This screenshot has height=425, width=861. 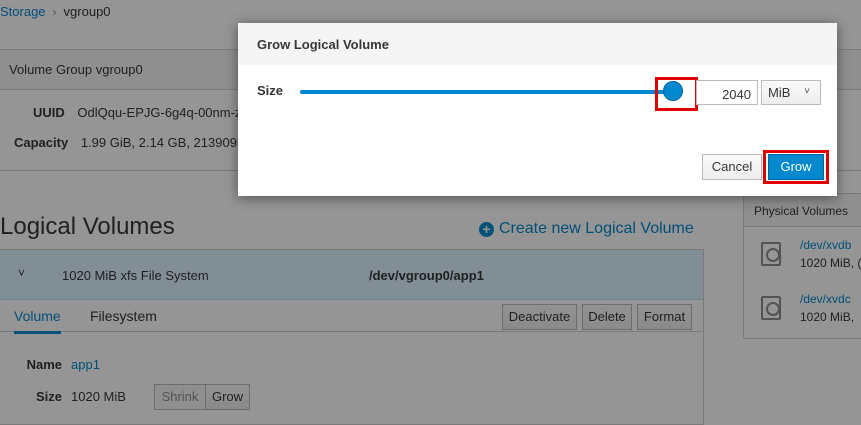 I want to click on unit-select: MiB ˅, so click(x=791, y=92).